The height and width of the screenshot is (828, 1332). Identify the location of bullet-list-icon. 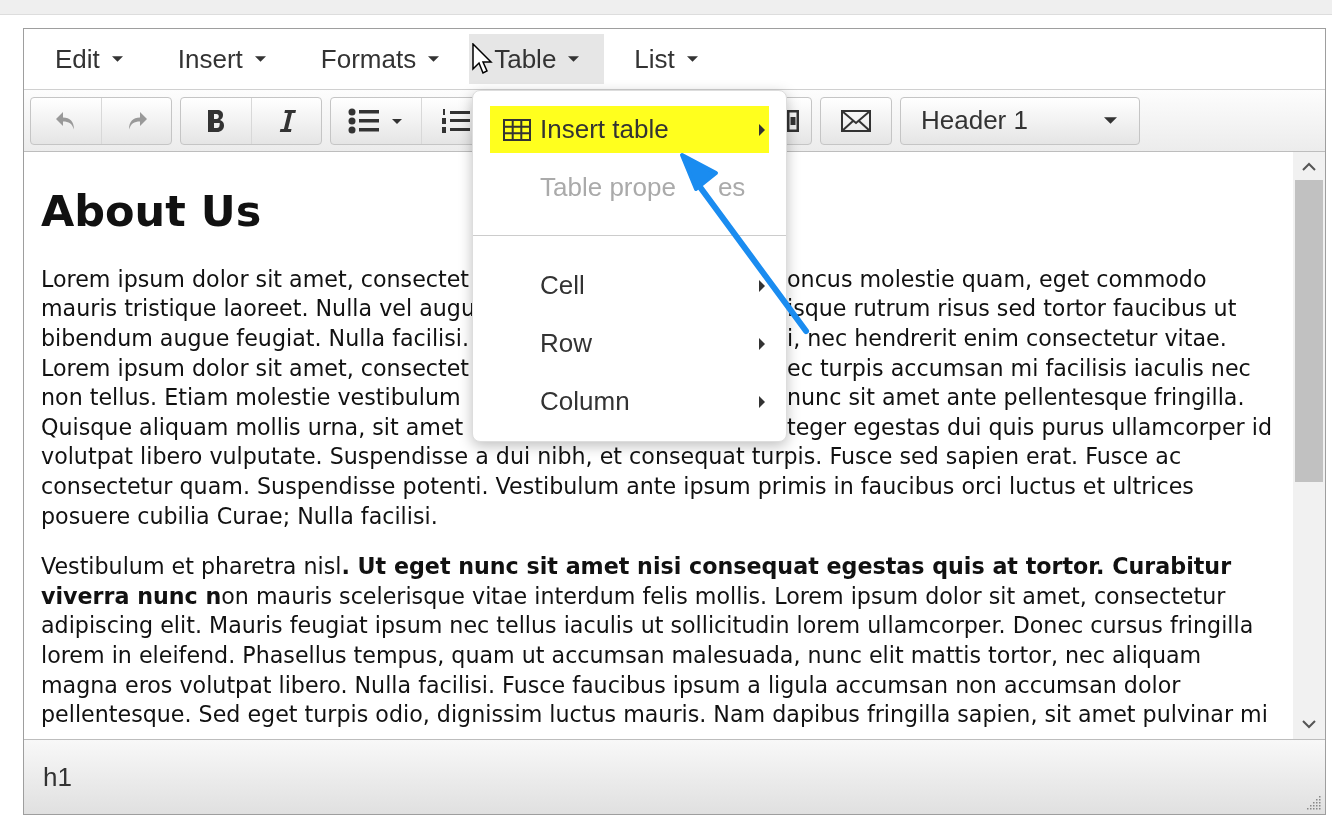
(376, 120).